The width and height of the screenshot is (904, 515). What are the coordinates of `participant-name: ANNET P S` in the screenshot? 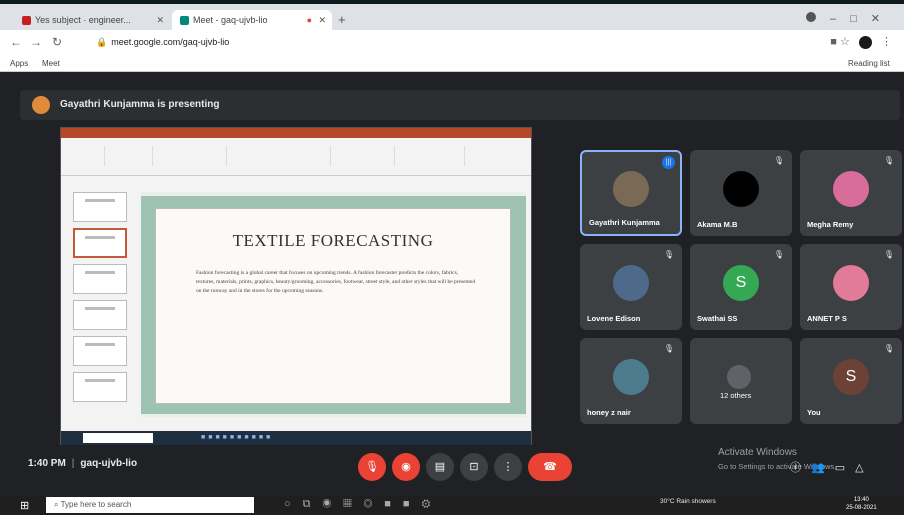 It's located at (827, 318).